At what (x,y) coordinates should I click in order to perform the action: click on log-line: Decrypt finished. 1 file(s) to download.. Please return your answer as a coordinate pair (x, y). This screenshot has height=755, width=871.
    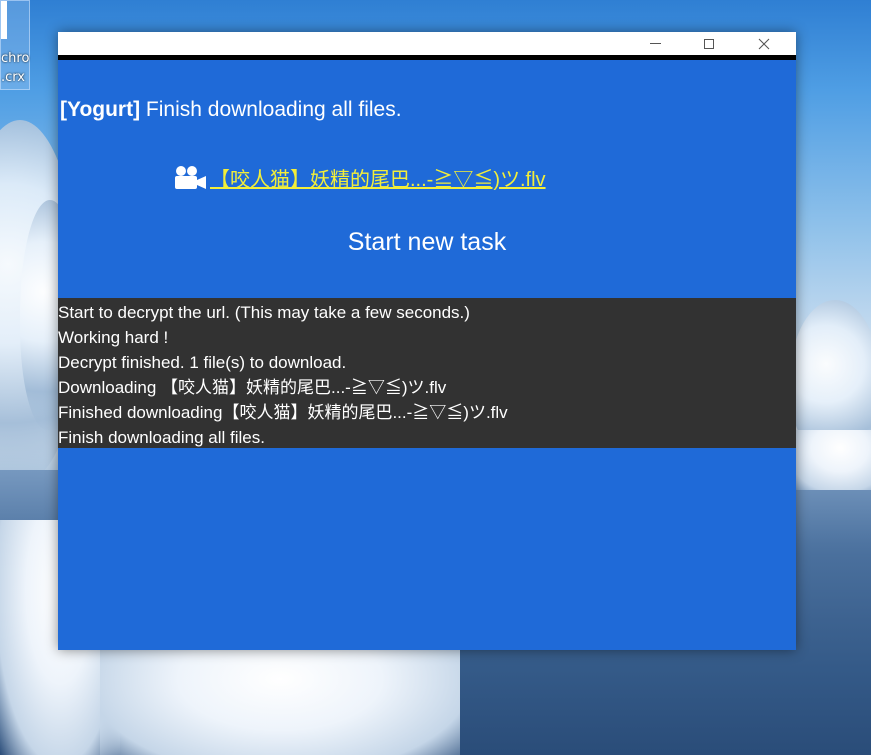
    Looking at the image, I should click on (202, 362).